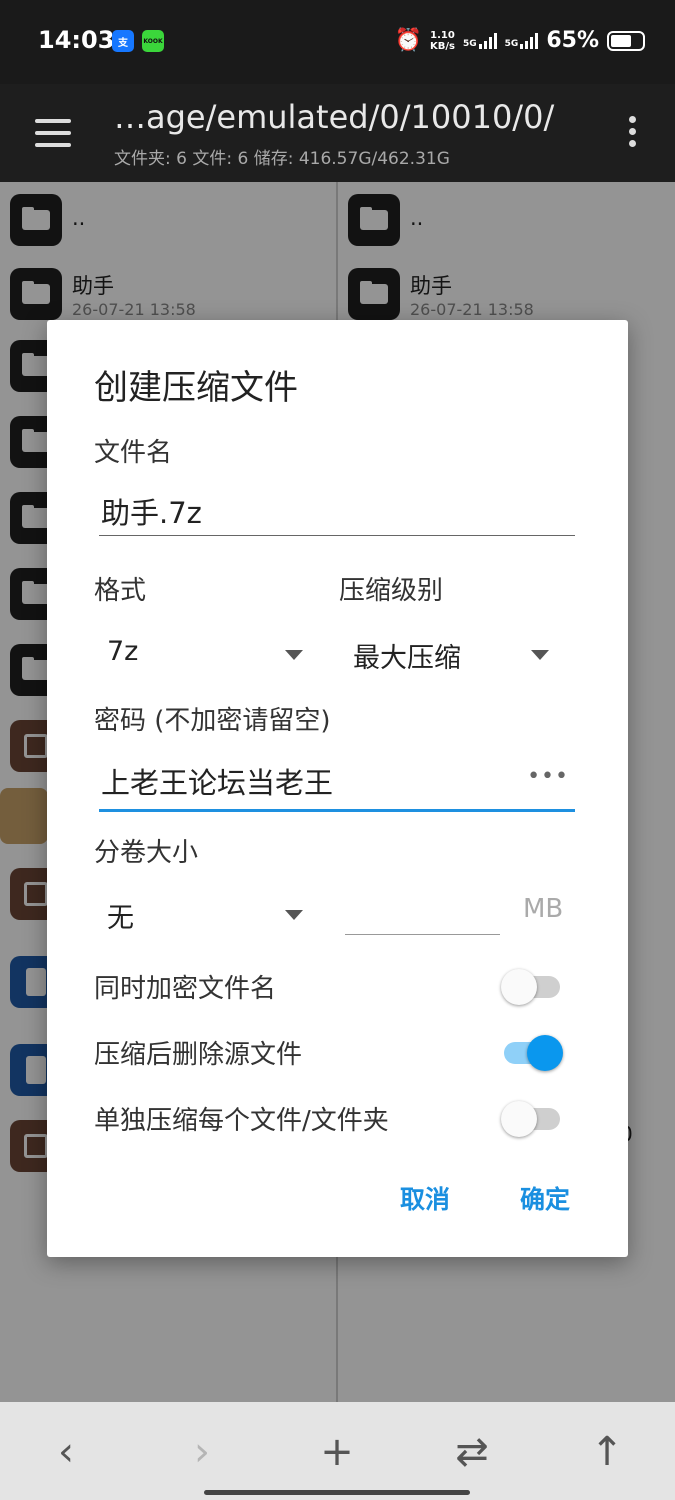 Image resolution: width=675 pixels, height=1500 pixels. Describe the element at coordinates (198, 1055) in the screenshot. I see `option-label: 压缩后删除源文件` at that location.